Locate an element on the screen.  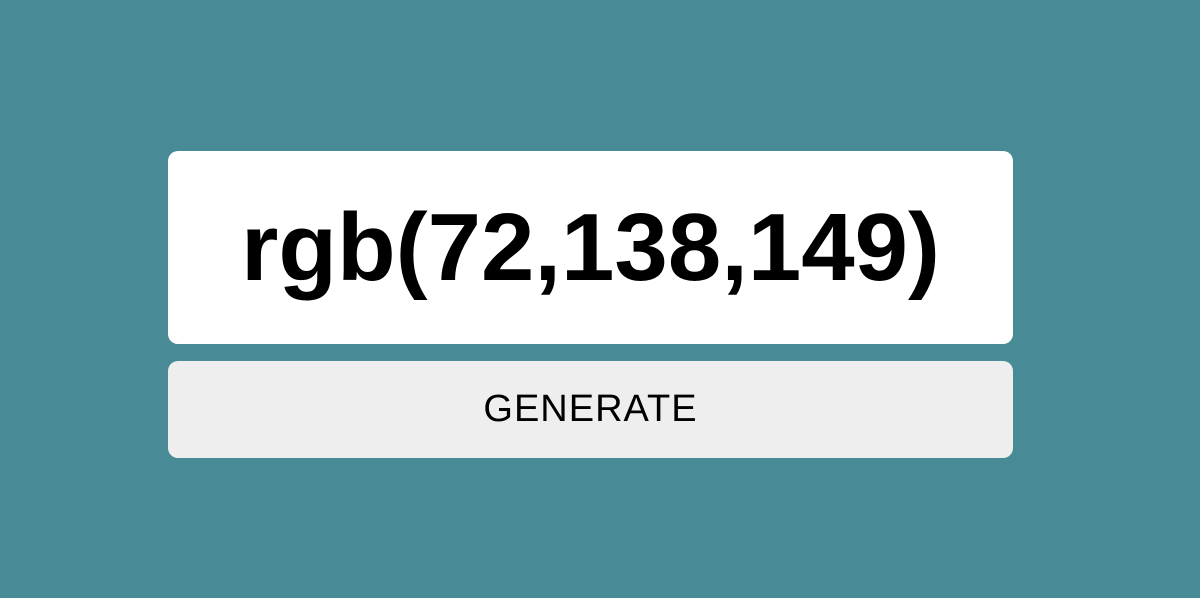
generate-button-label: GENERATE is located at coordinates (590, 409).